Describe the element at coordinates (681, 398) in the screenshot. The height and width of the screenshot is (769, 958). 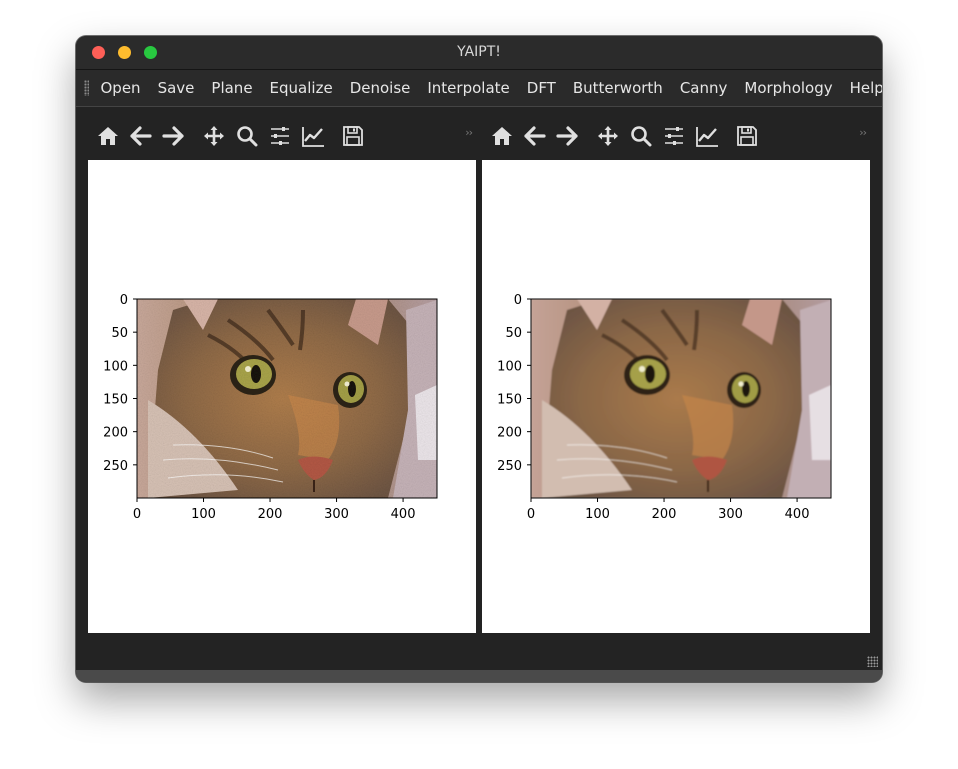
I see `cat-image-processed` at that location.